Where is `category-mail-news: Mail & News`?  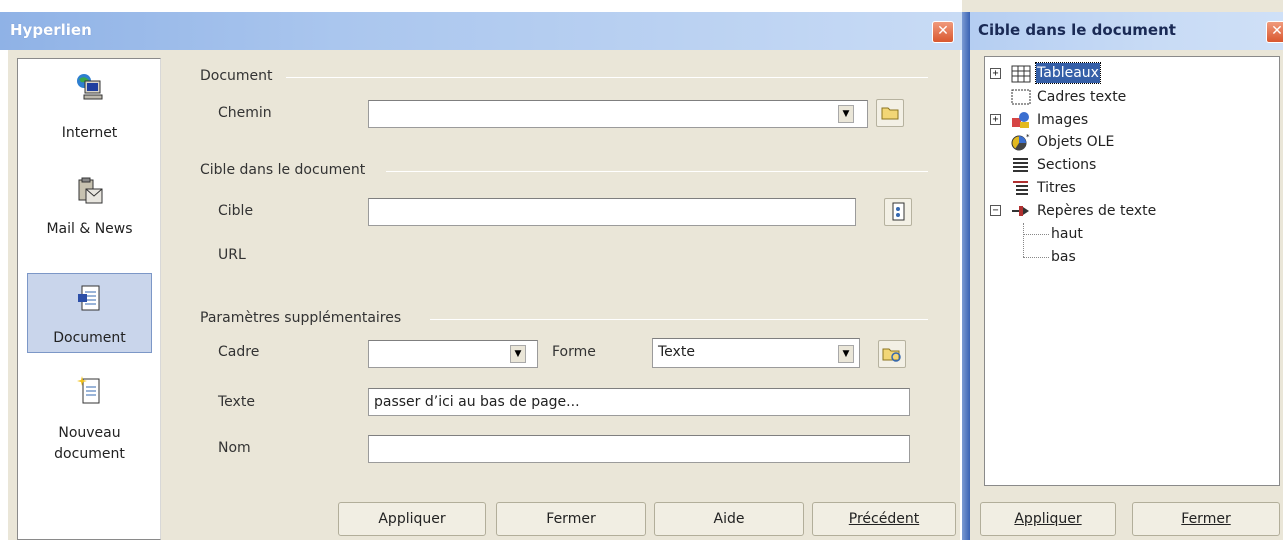
category-mail-news: Mail & News is located at coordinates (89, 212).